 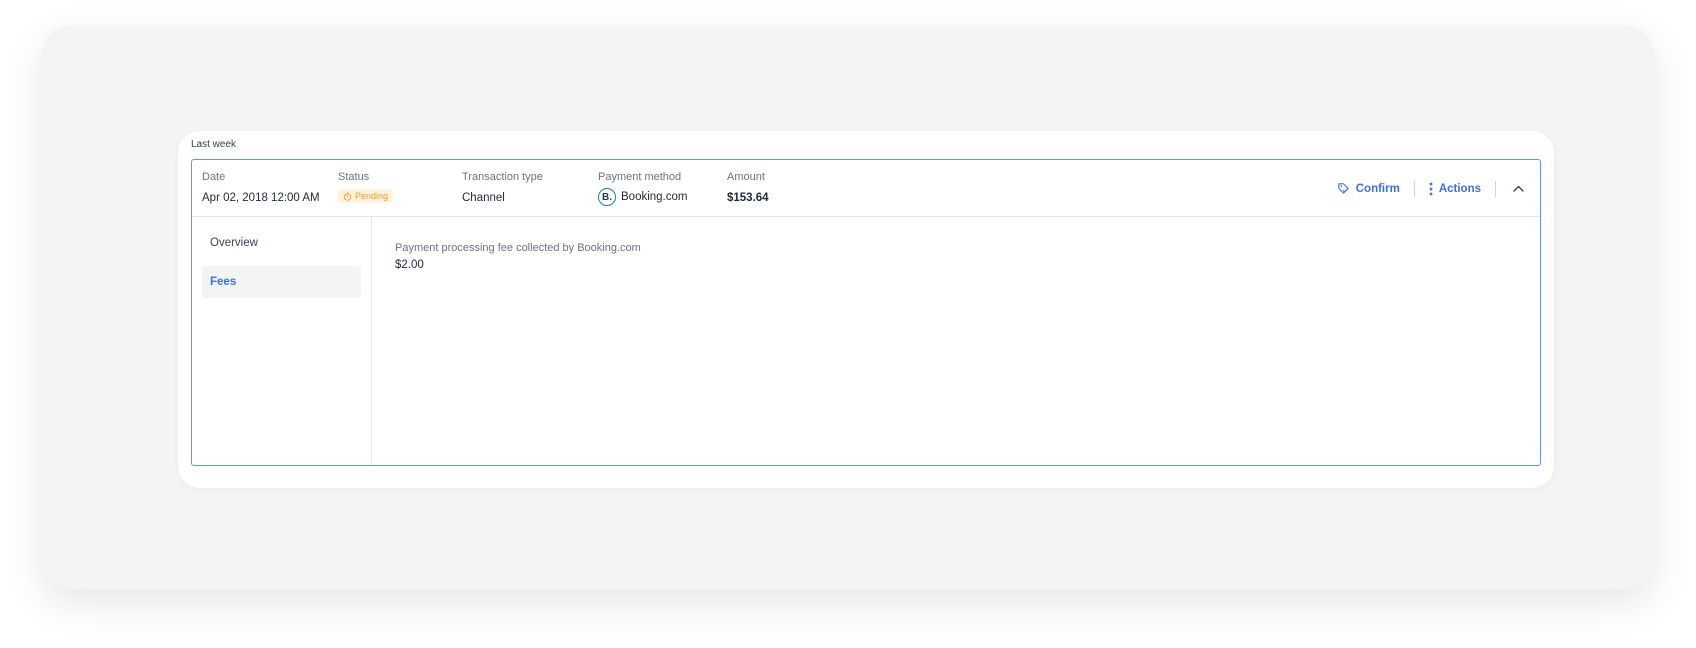 I want to click on chevron-up-icon, so click(x=1518, y=188).